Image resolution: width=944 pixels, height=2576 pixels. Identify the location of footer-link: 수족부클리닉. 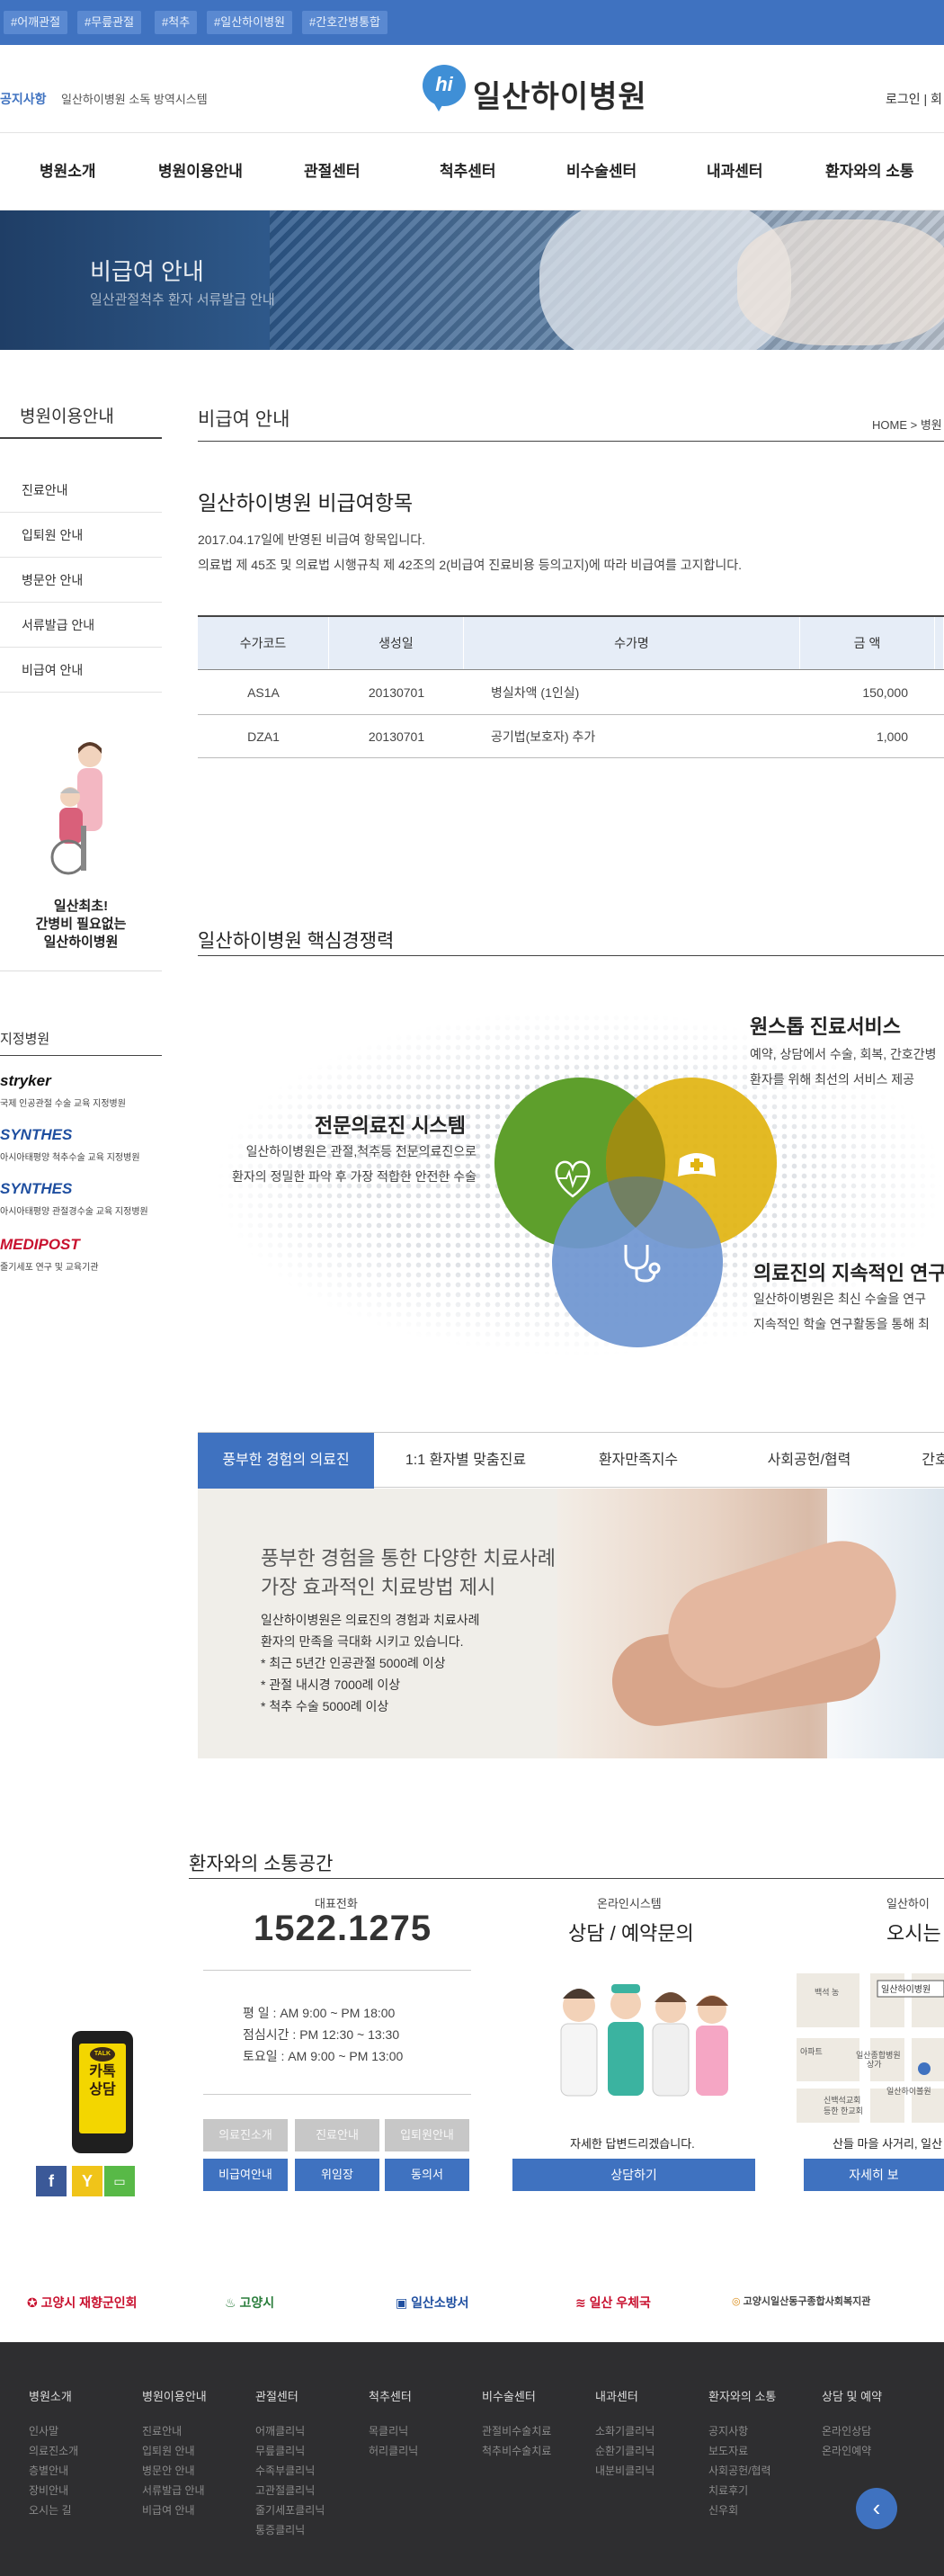
(285, 2470).